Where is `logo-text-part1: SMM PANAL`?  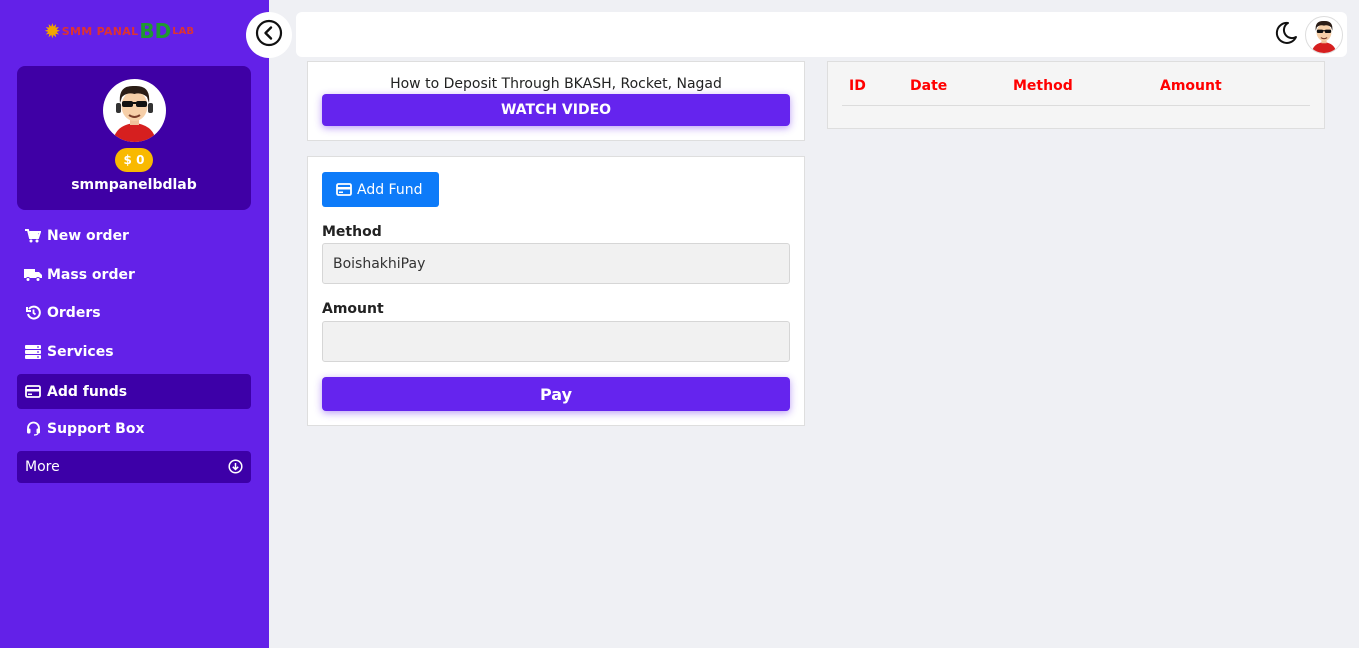 logo-text-part1: SMM PANAL is located at coordinates (100, 31).